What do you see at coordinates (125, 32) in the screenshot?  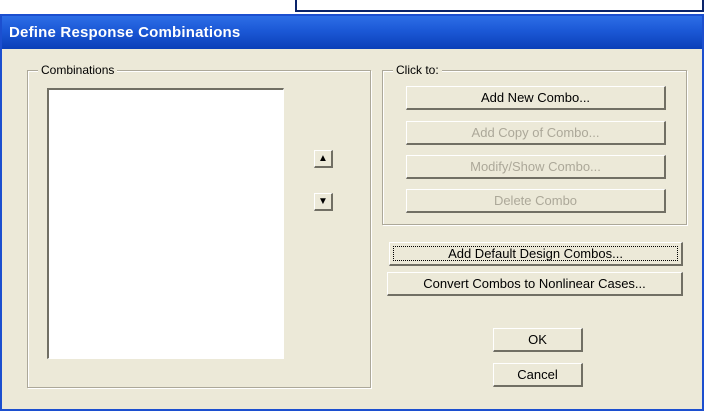 I see `window-title: Define Response Combinations` at bounding box center [125, 32].